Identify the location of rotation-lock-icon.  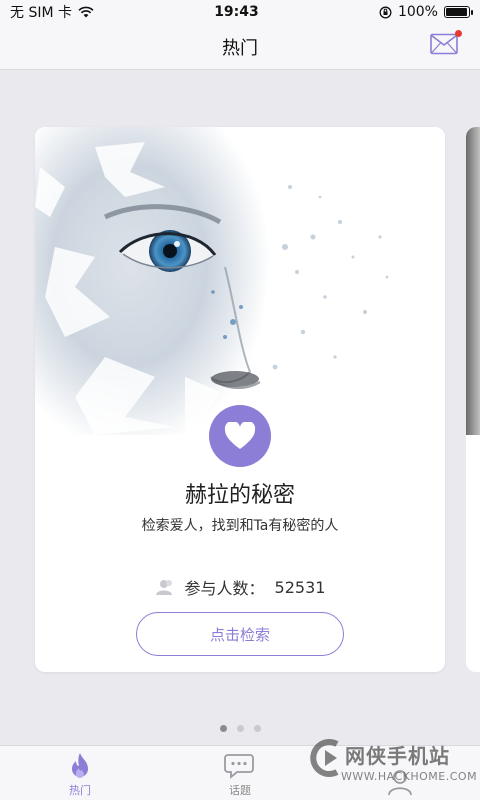
(385, 12).